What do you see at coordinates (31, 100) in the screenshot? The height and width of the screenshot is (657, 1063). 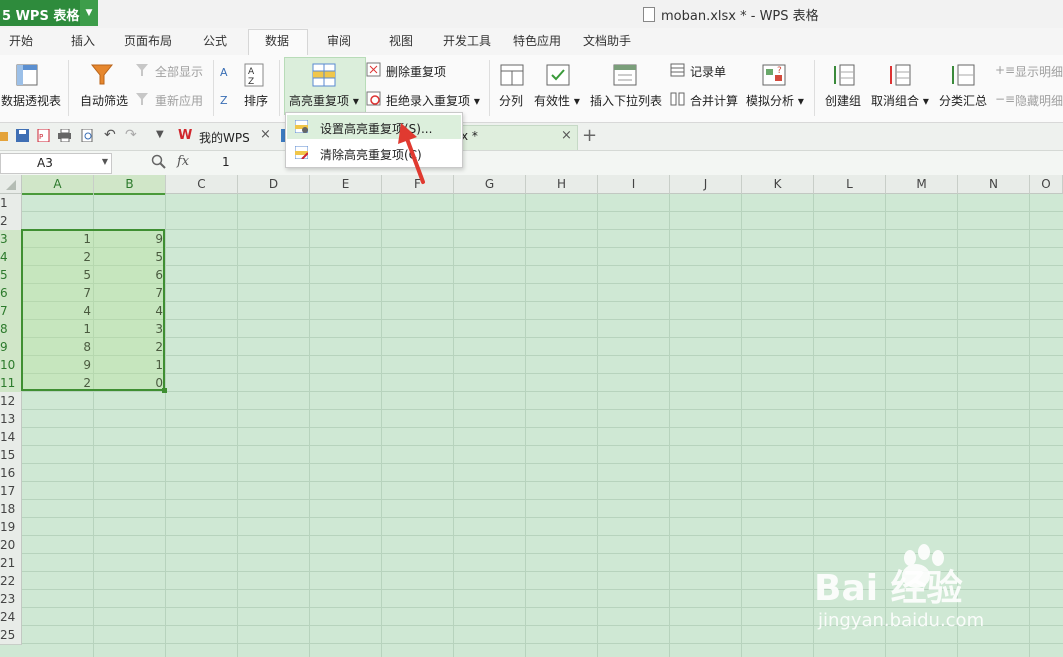 I see `pivot-table-label: 数据透视表` at bounding box center [31, 100].